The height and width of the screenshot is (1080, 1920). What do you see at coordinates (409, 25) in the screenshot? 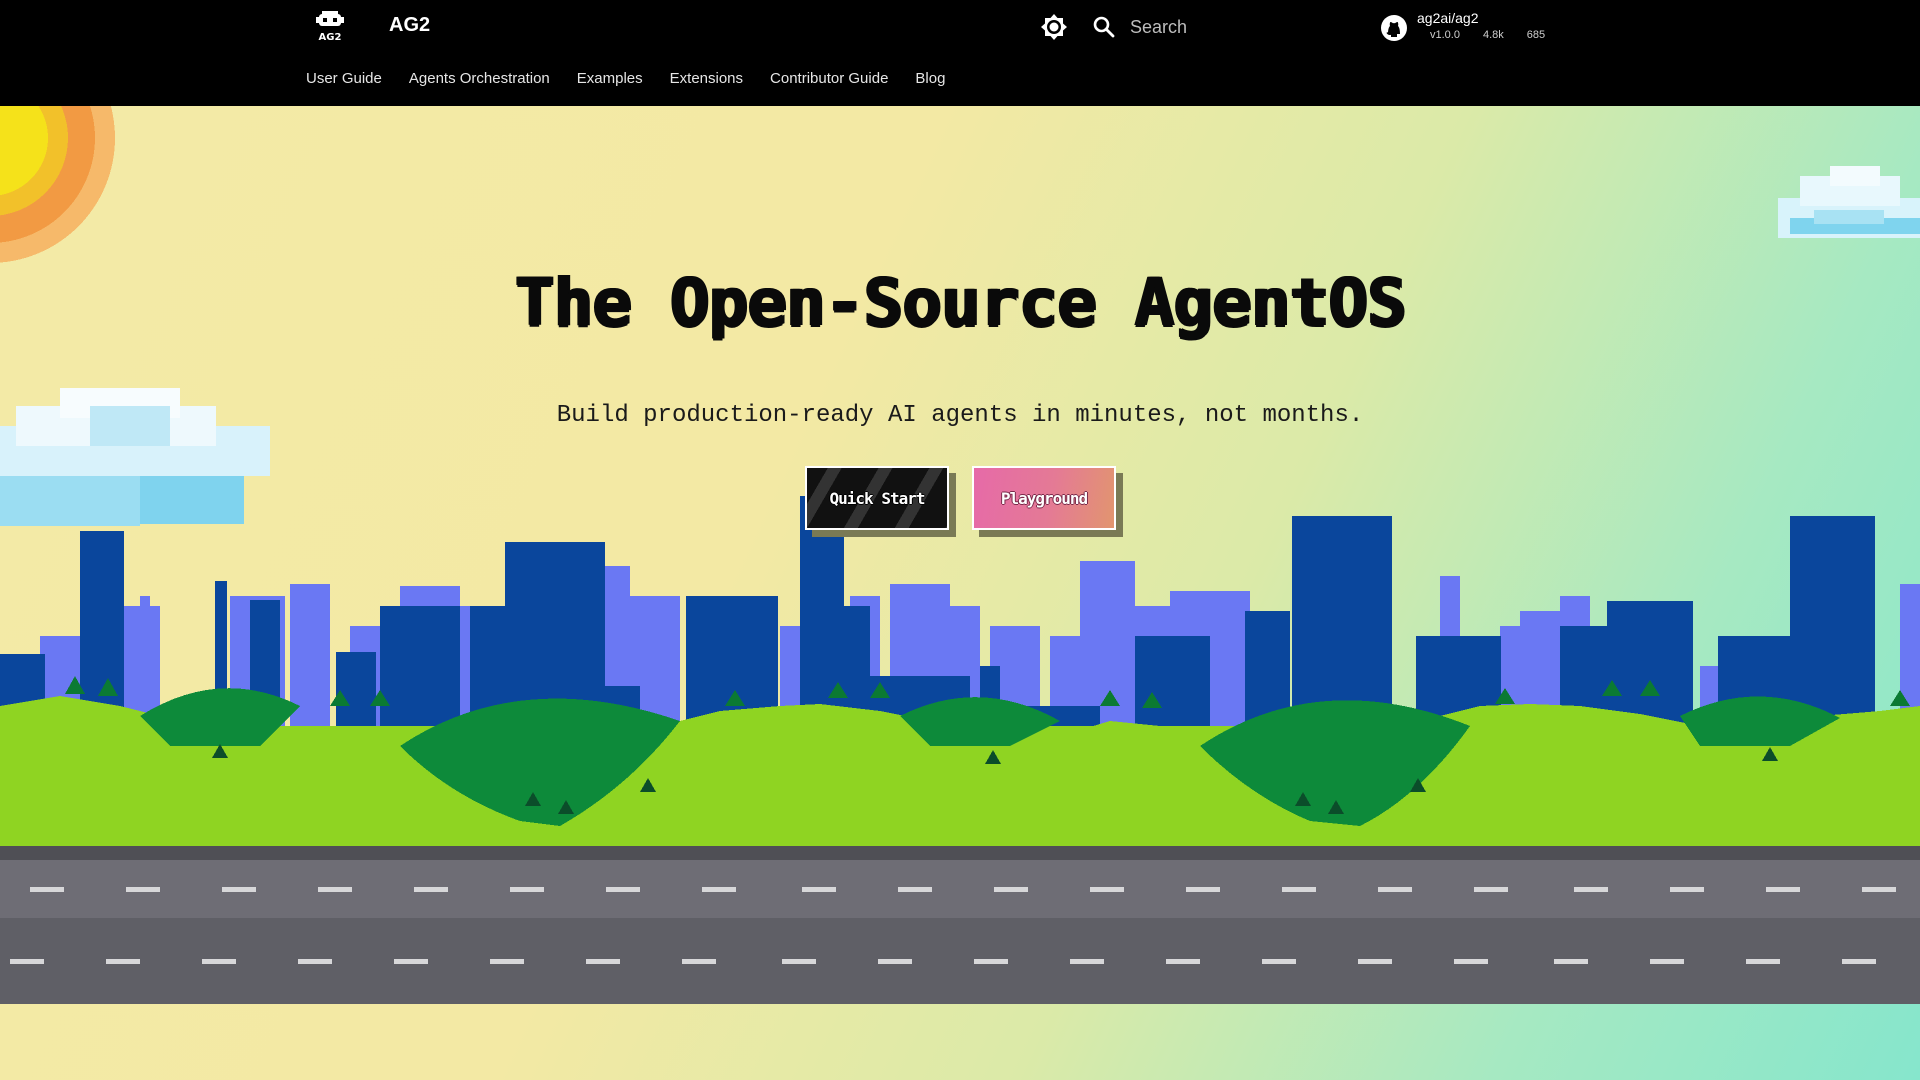
I see `brand-name: AG2` at bounding box center [409, 25].